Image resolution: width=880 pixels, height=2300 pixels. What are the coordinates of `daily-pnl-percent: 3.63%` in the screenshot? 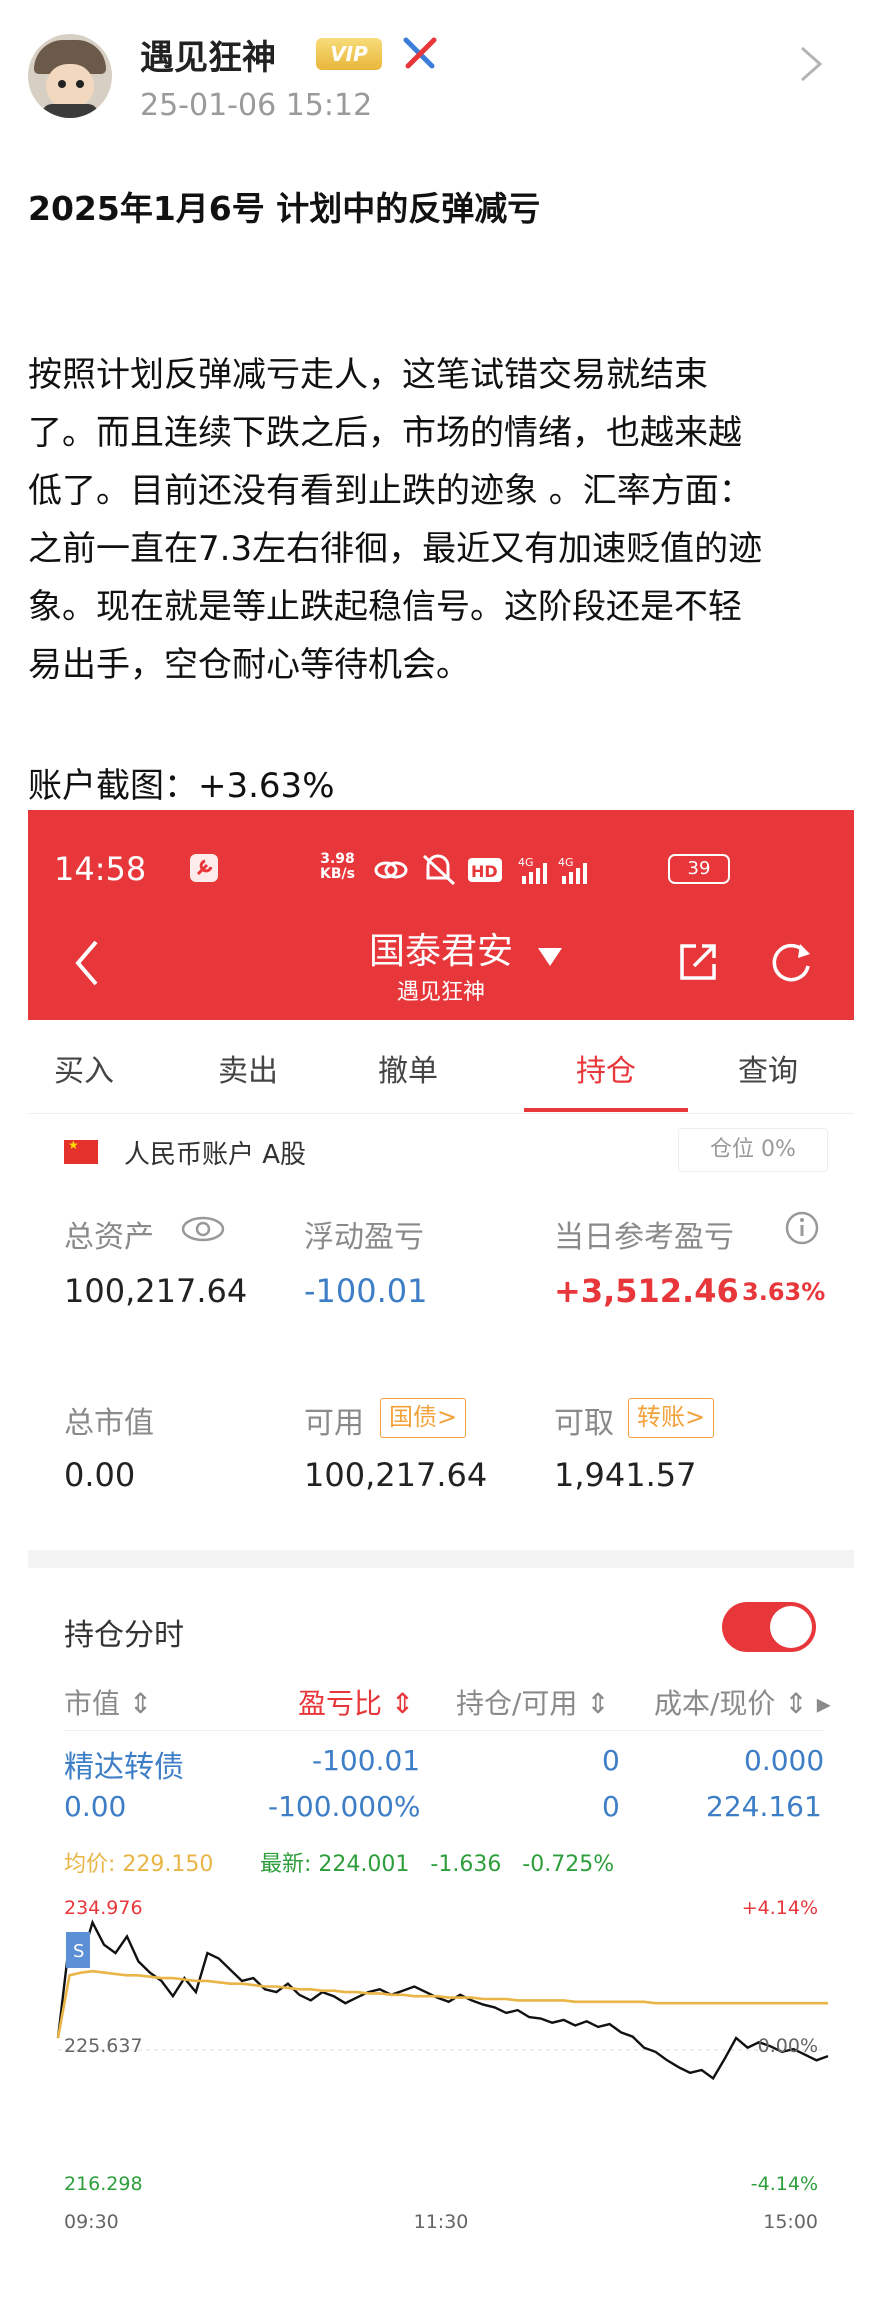 It's located at (784, 1292).